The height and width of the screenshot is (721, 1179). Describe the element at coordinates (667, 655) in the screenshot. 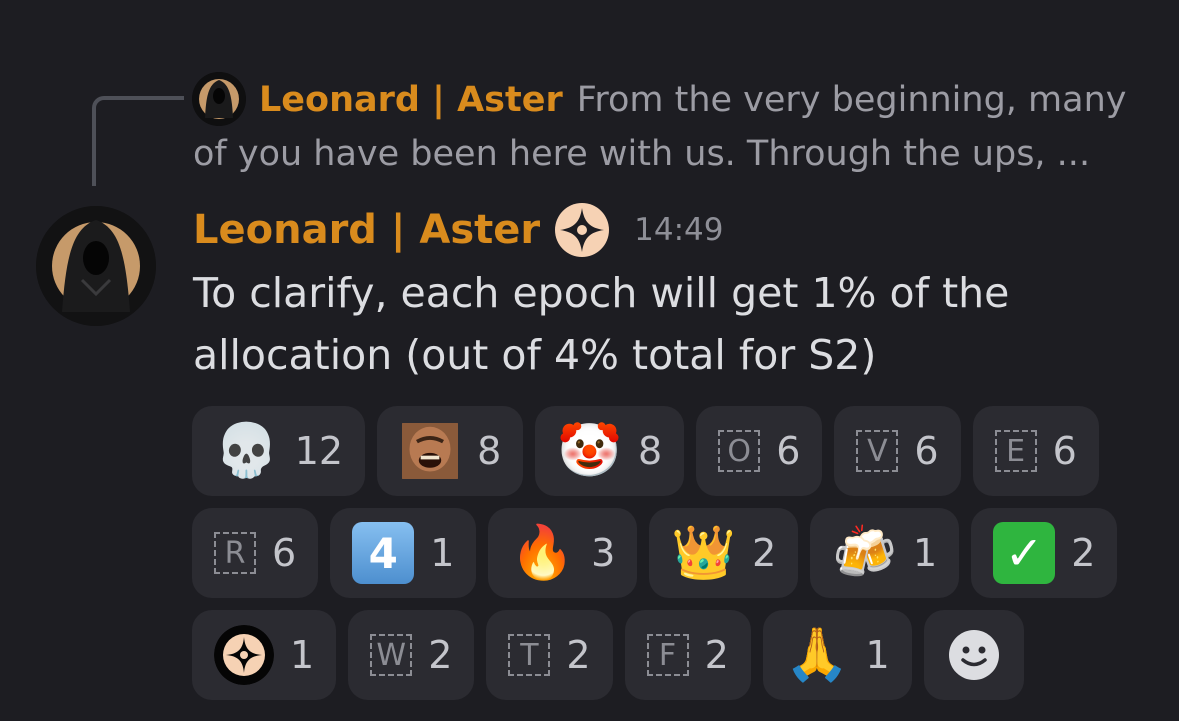

I see `letter-f-emoji: F` at that location.